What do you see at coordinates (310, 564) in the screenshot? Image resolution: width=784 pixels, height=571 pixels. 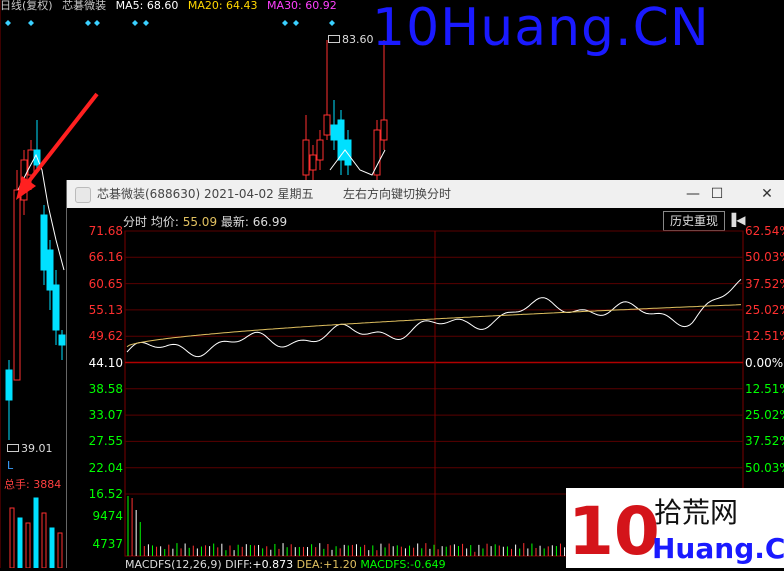 I see `dea-label: DEA:` at bounding box center [310, 564].